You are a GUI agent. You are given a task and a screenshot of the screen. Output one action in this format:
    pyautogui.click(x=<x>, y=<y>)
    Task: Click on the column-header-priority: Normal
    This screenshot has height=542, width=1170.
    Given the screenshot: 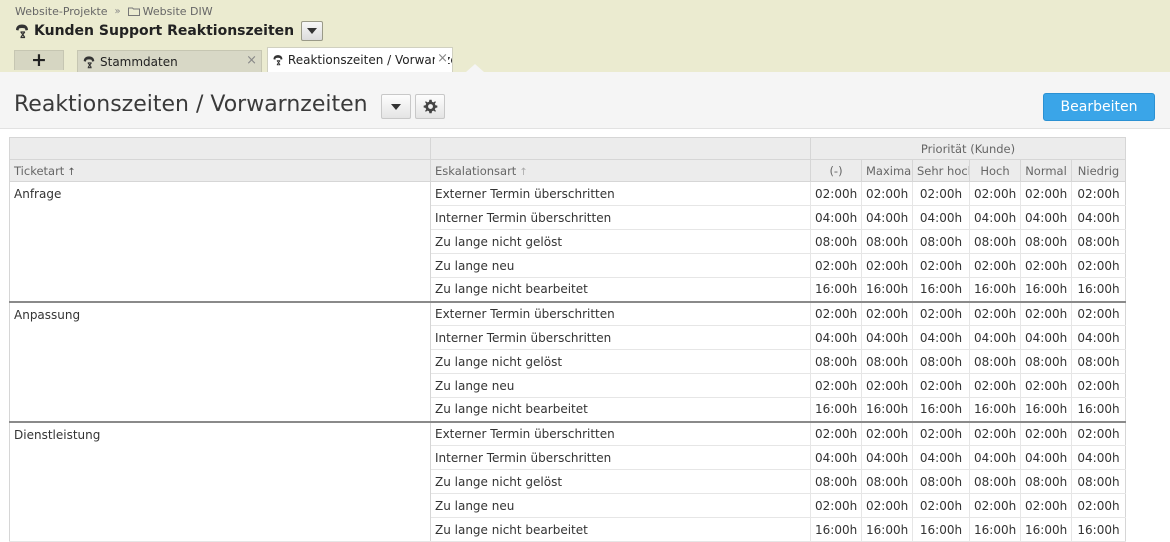 What is the action you would take?
    pyautogui.click(x=1046, y=170)
    